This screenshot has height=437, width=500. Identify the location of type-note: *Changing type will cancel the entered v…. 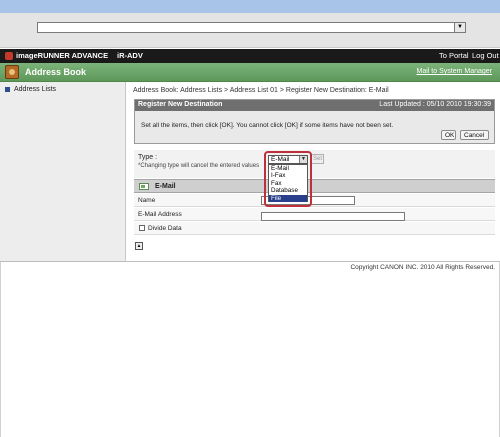
(199, 166).